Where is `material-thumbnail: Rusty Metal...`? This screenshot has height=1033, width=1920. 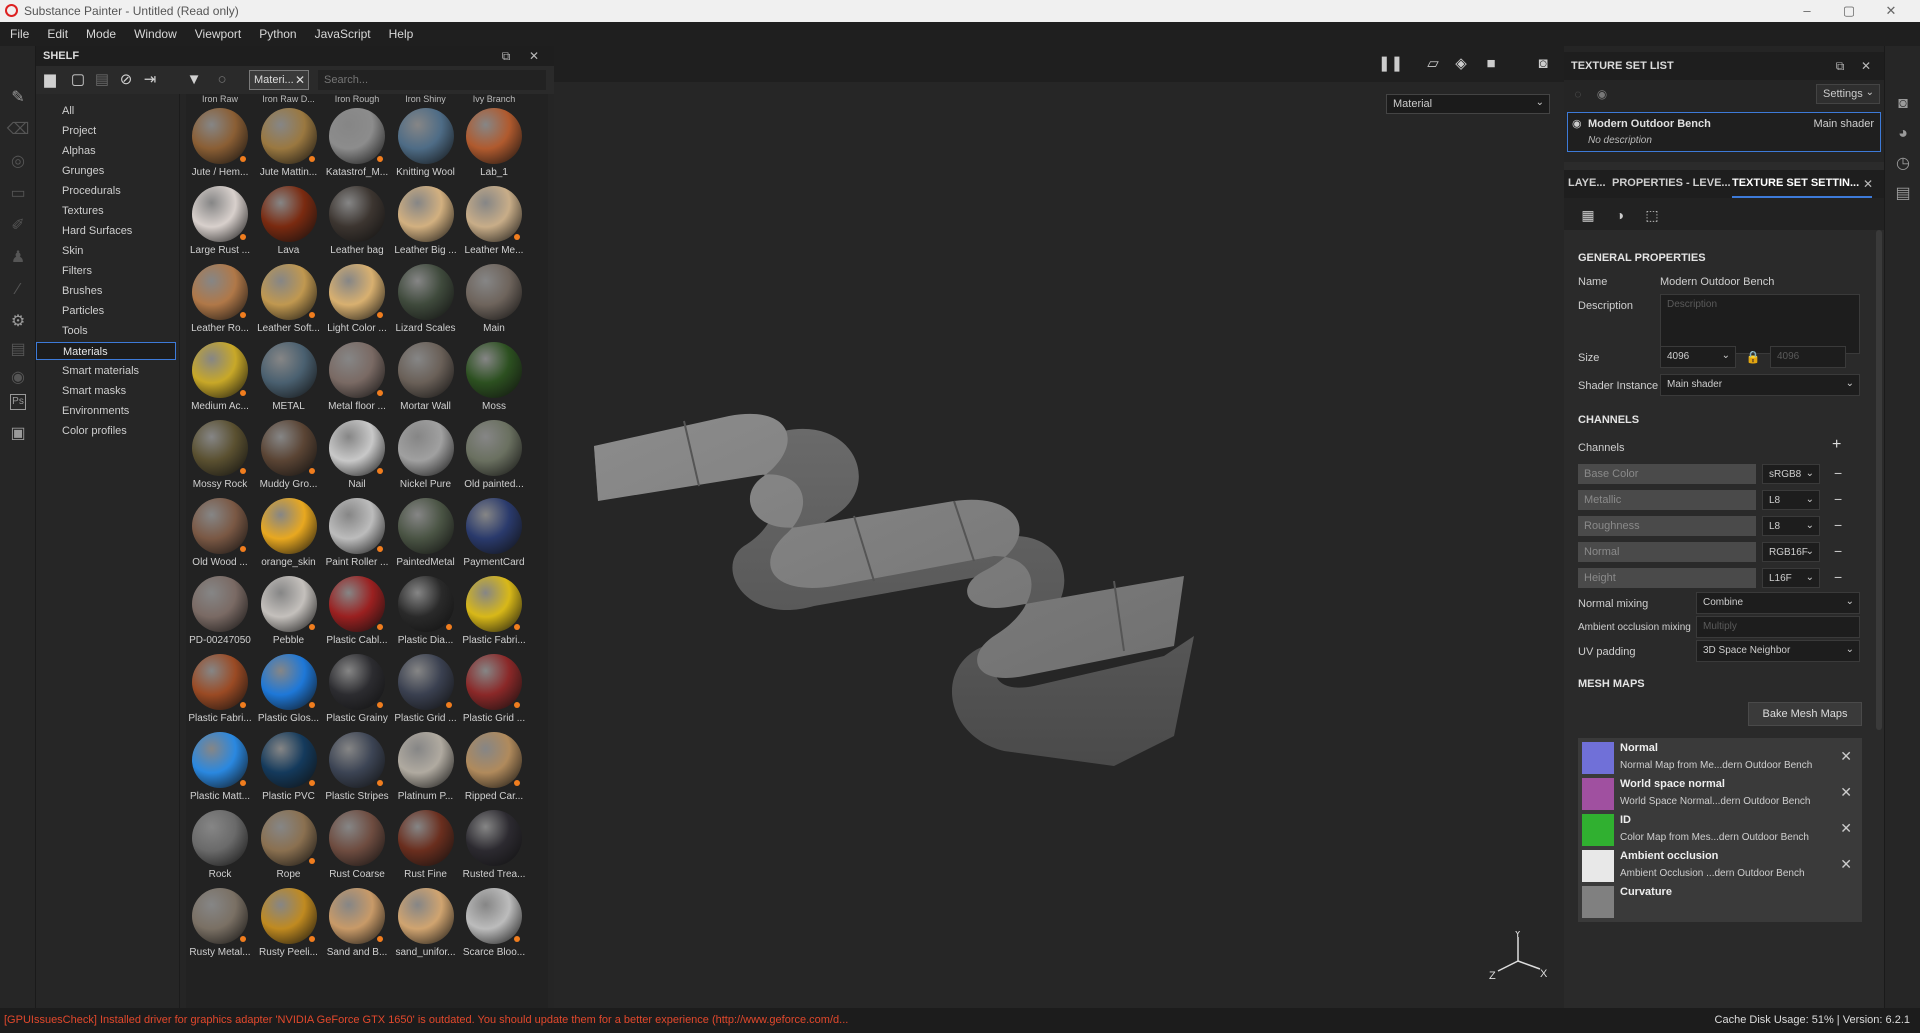 material-thumbnail: Rusty Metal... is located at coordinates (220, 923).